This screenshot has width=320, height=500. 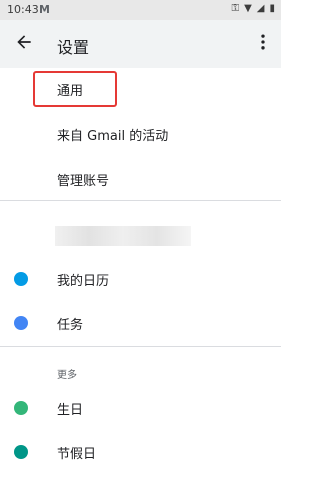 I want to click on status-bar: 10:43 M ⚿ ▼ ◢ ▮, so click(x=140, y=10).